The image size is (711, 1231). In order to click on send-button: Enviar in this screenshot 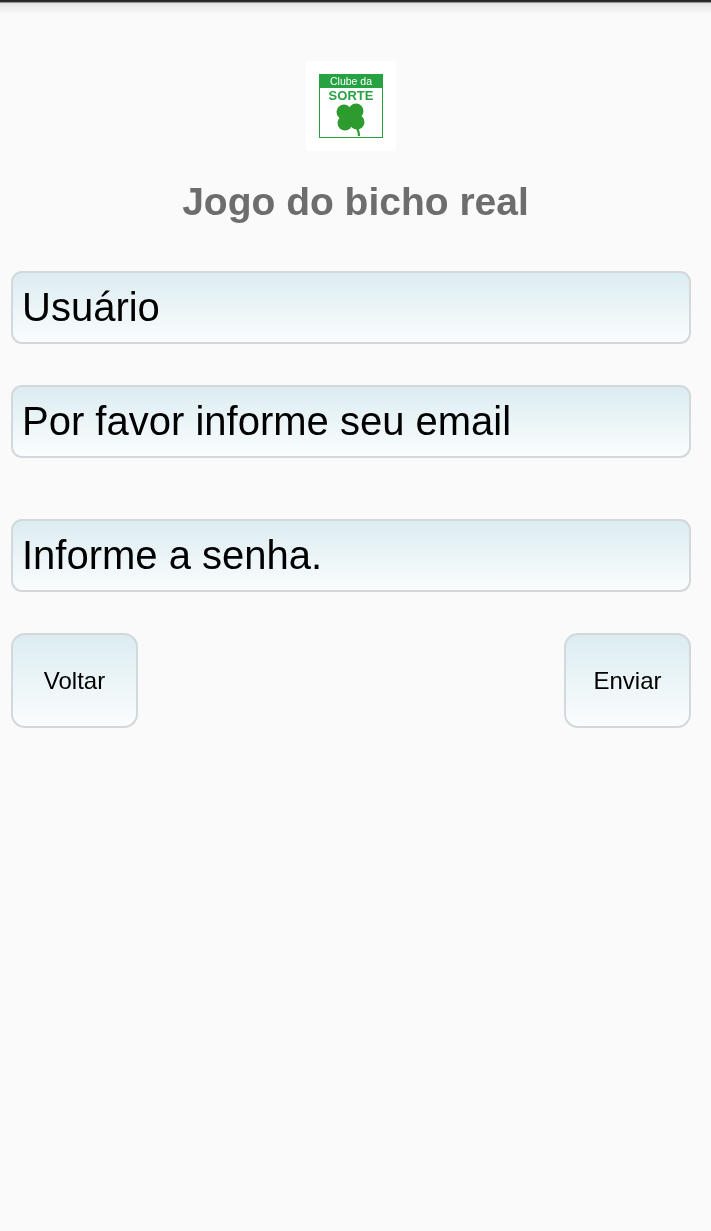, I will do `click(627, 680)`.